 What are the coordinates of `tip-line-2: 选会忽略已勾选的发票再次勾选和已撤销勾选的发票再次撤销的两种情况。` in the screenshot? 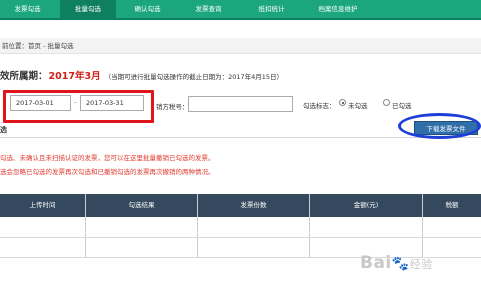 It's located at (107, 172).